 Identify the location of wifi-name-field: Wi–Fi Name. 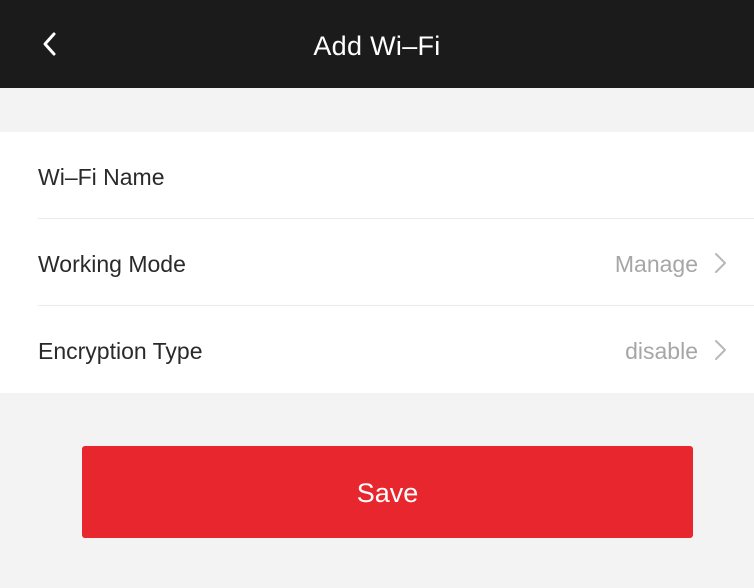
(377, 175).